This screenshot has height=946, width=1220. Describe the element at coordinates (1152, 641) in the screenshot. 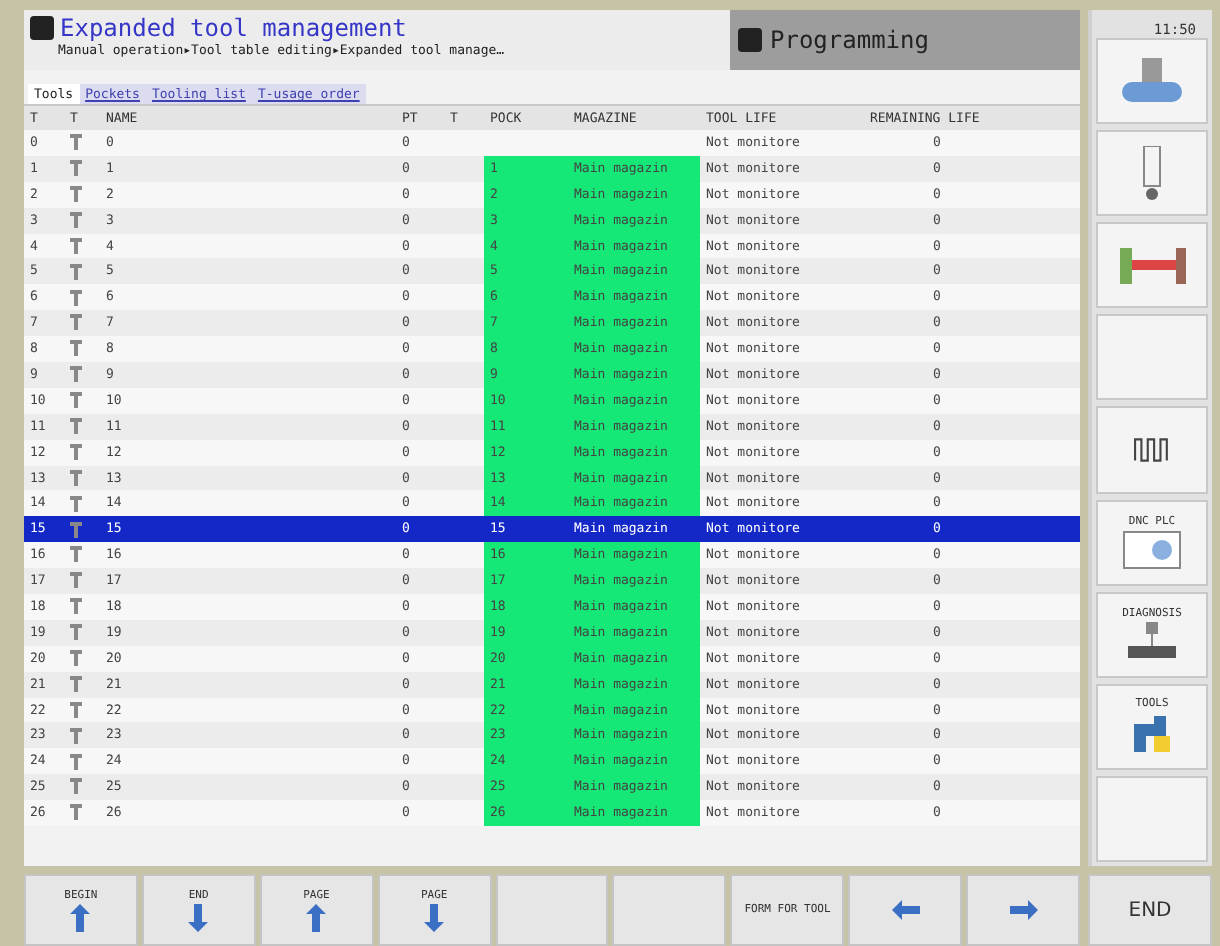

I see `network-icon` at that location.